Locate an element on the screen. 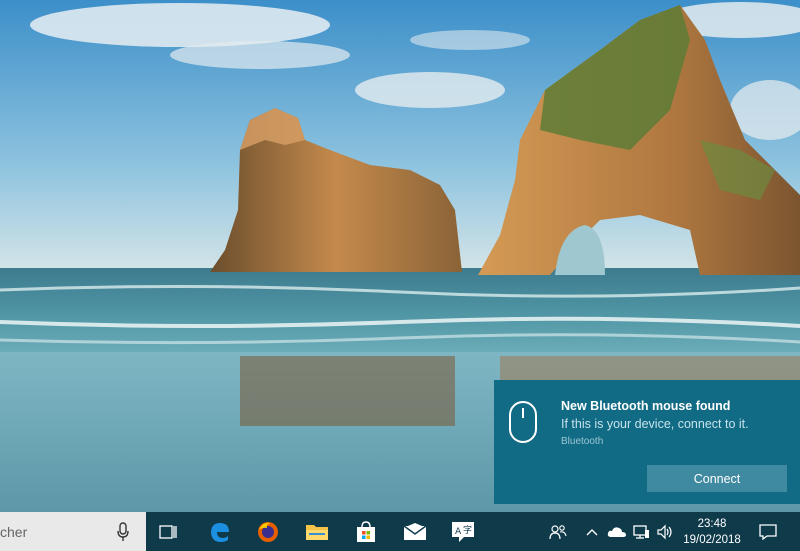 This screenshot has width=800, height=551. chevron-up-icon is located at coordinates (592, 531).